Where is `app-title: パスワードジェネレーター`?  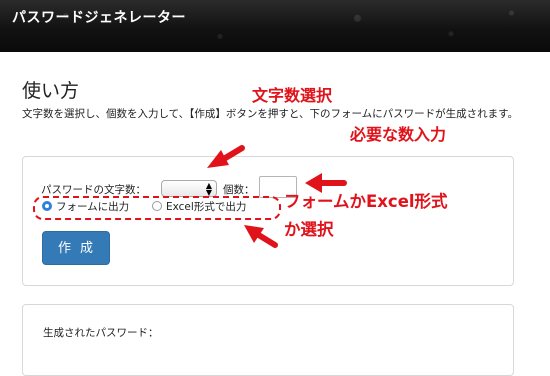
app-title: パスワードジェネレーター is located at coordinates (99, 18).